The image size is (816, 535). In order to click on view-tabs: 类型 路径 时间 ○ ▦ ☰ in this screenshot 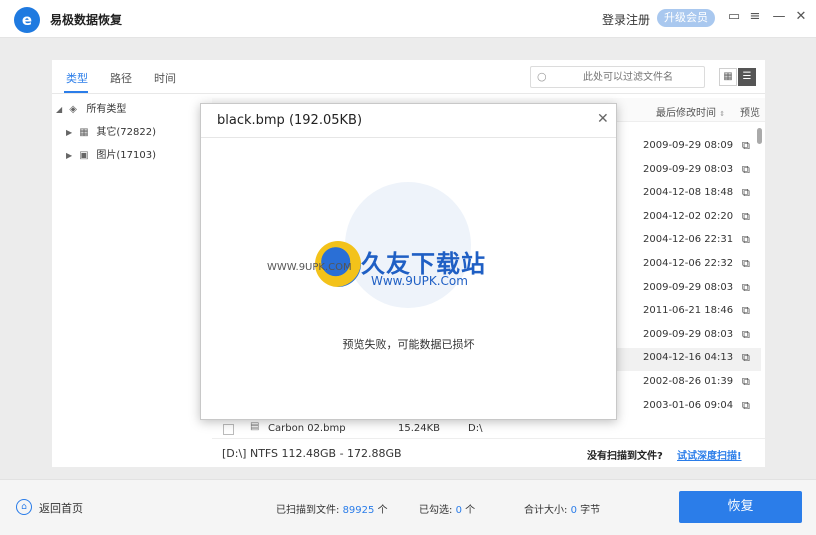, I will do `click(408, 77)`.